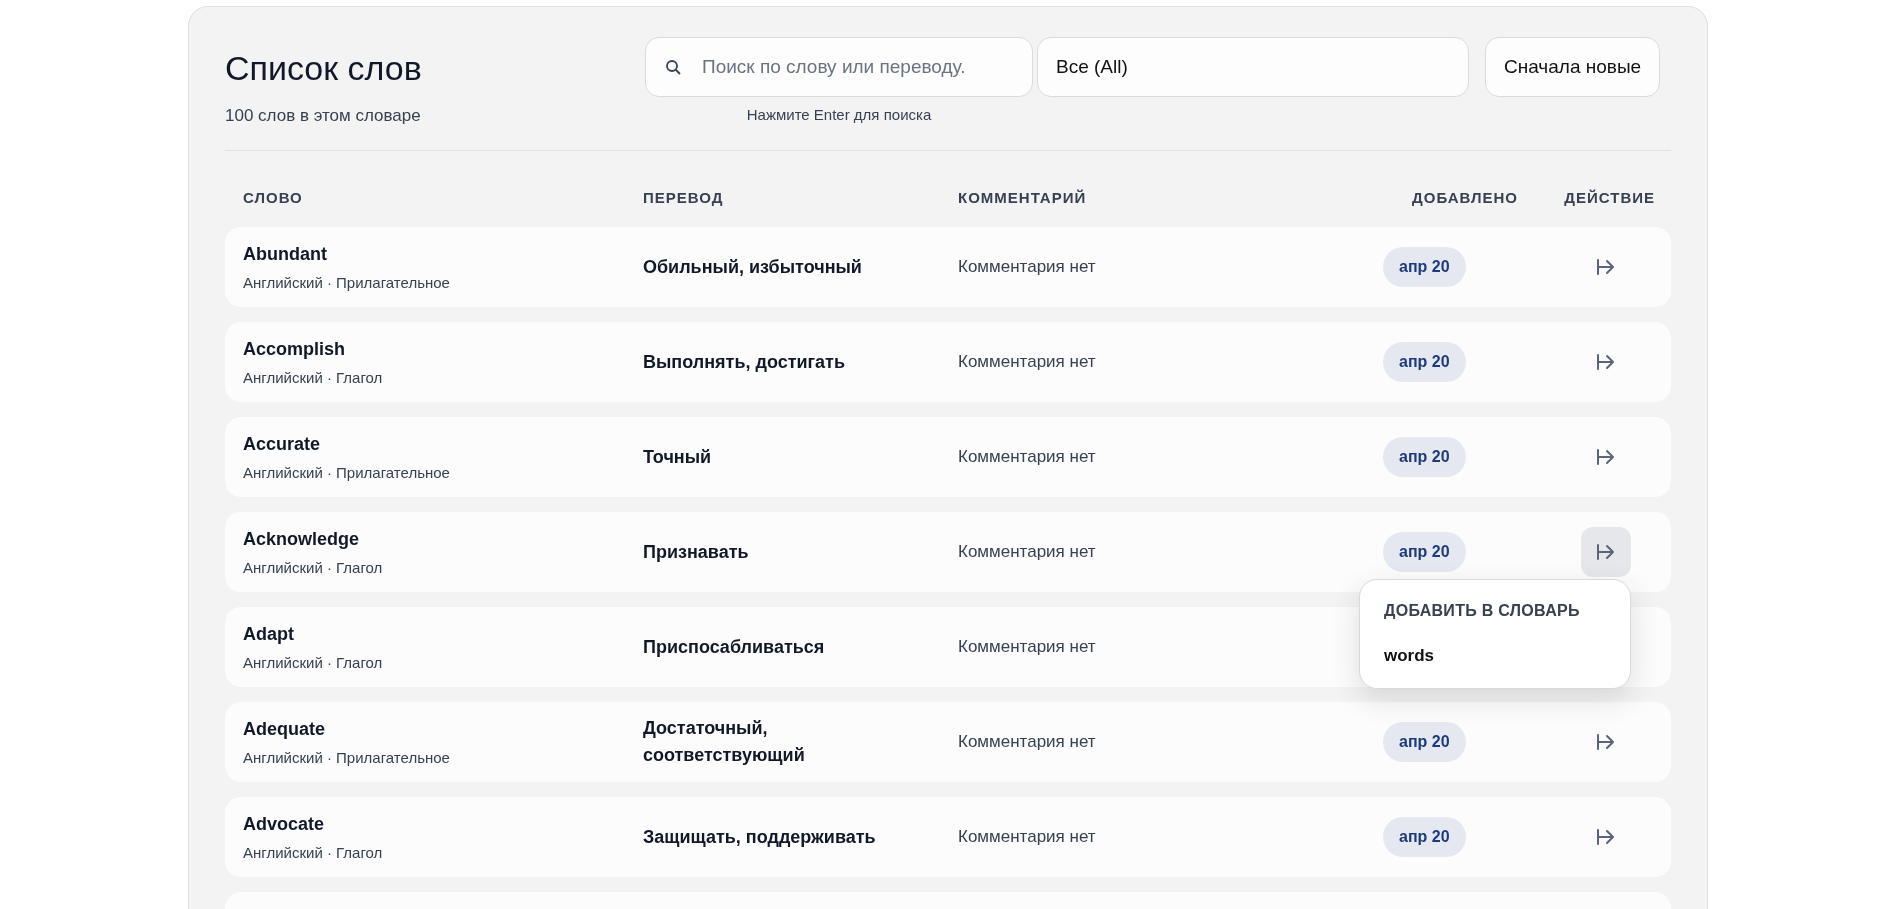  Describe the element at coordinates (1023, 197) in the screenshot. I see `column-header: КОММЕНТАРИЙ` at that location.